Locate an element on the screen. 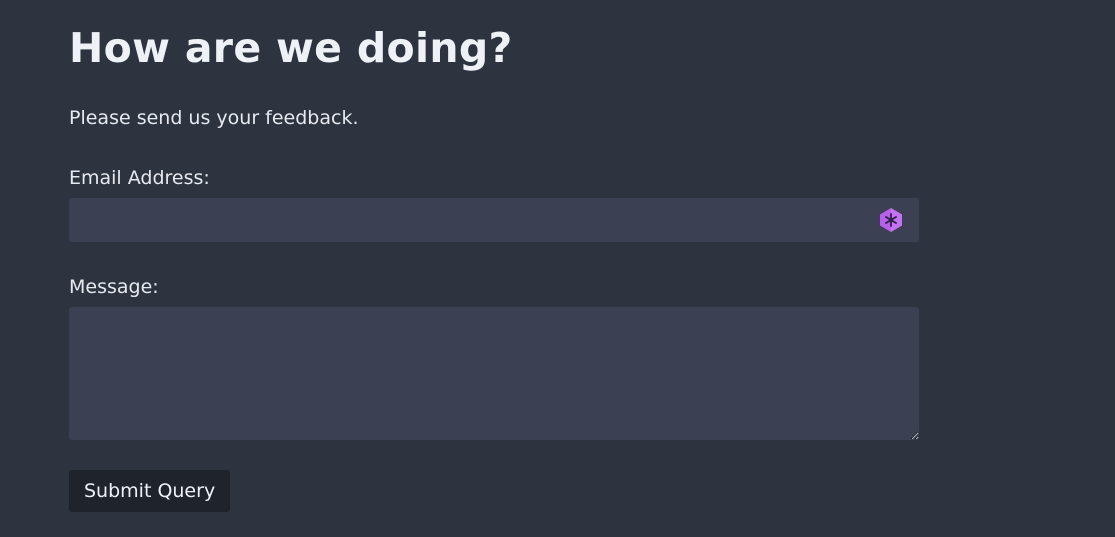  email-label: Email Address: is located at coordinates (139, 178).